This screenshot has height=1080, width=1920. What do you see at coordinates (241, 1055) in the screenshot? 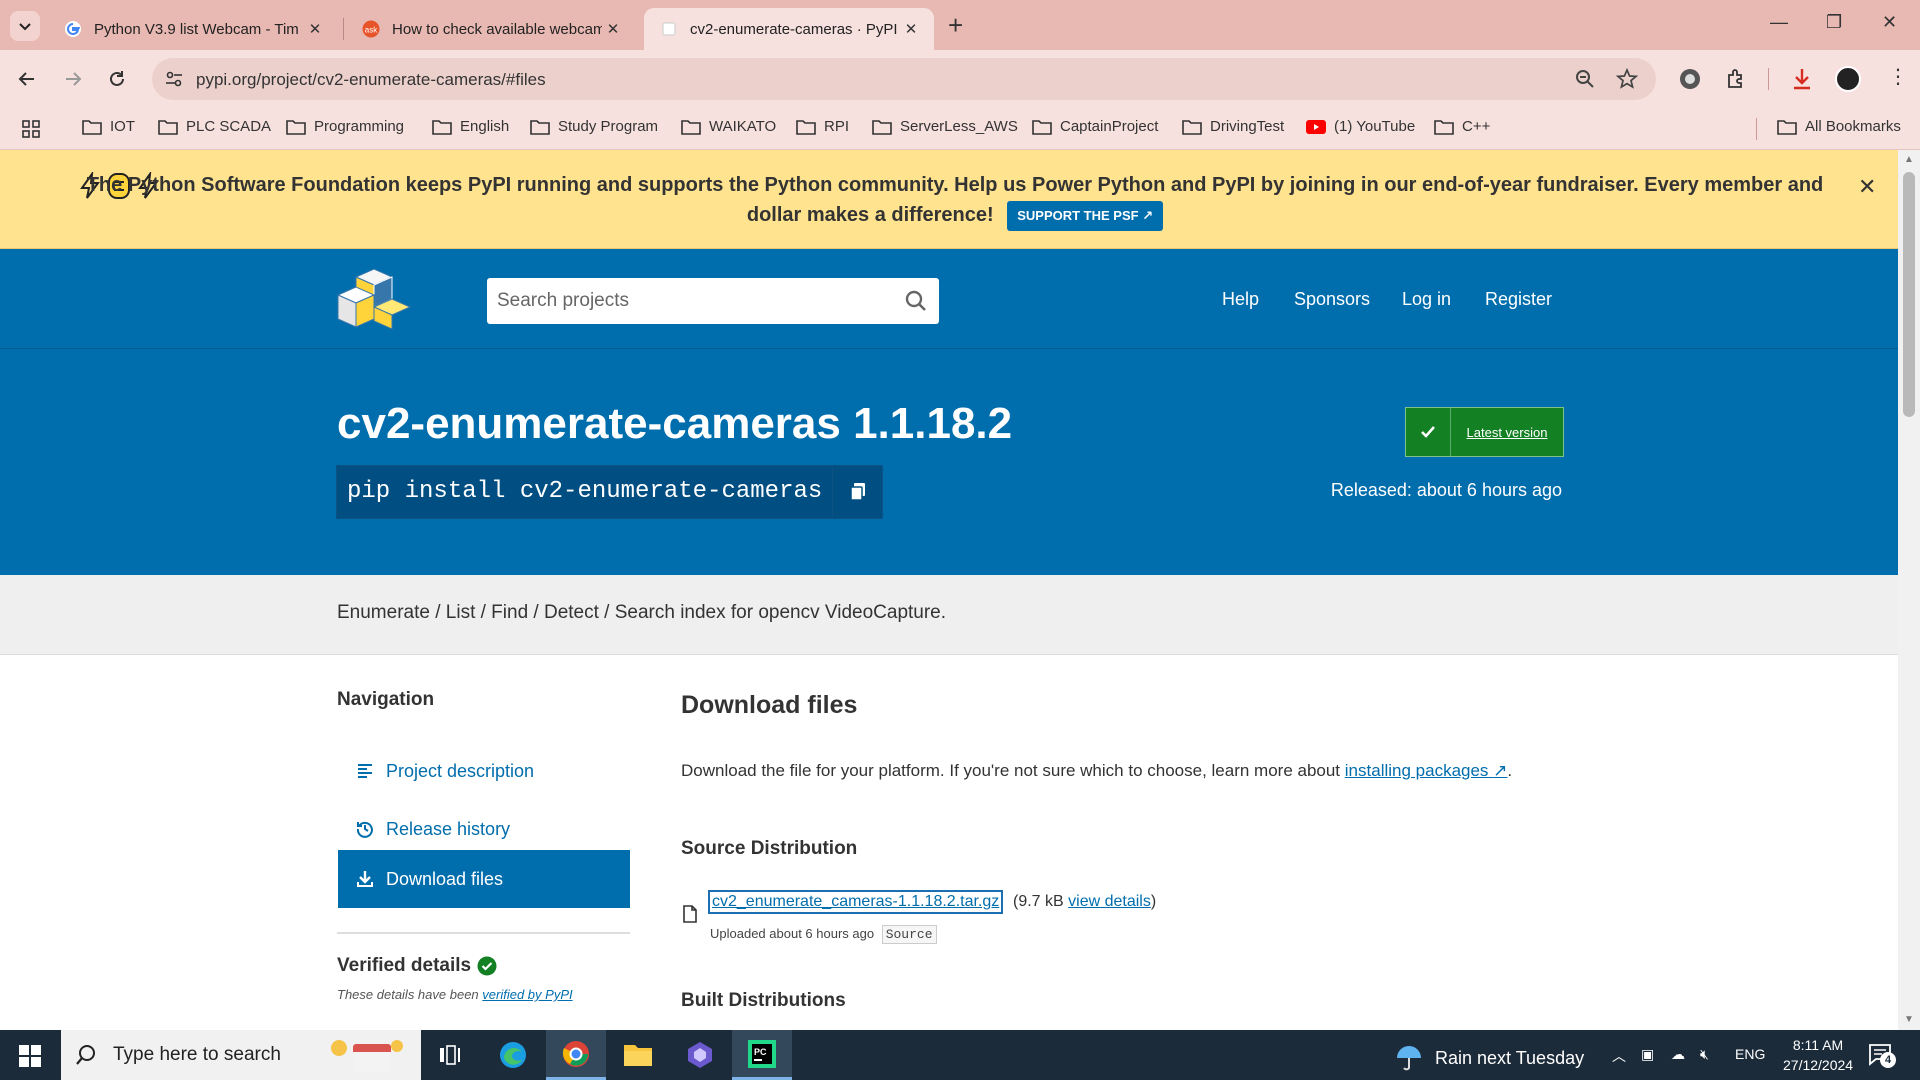
I see `taskbar-search: Type here to search` at bounding box center [241, 1055].